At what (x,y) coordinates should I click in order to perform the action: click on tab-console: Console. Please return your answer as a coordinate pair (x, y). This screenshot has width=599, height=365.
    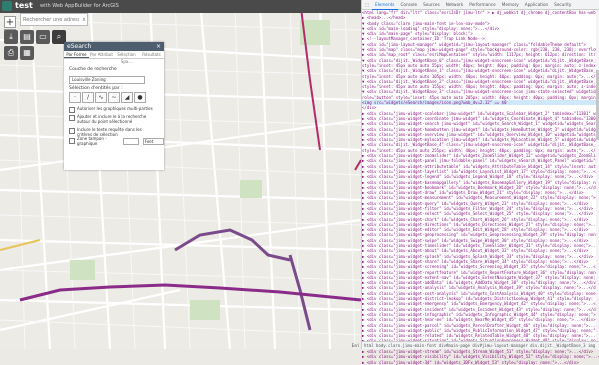
    Looking at the image, I should click on (409, 4).